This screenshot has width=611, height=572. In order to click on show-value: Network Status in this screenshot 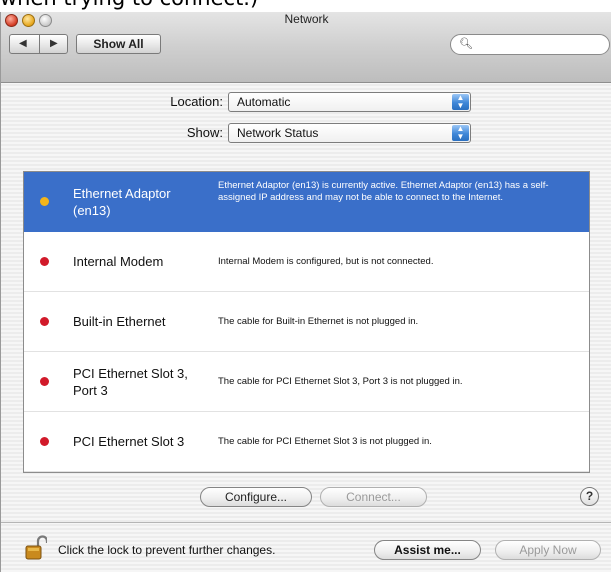, I will do `click(278, 133)`.